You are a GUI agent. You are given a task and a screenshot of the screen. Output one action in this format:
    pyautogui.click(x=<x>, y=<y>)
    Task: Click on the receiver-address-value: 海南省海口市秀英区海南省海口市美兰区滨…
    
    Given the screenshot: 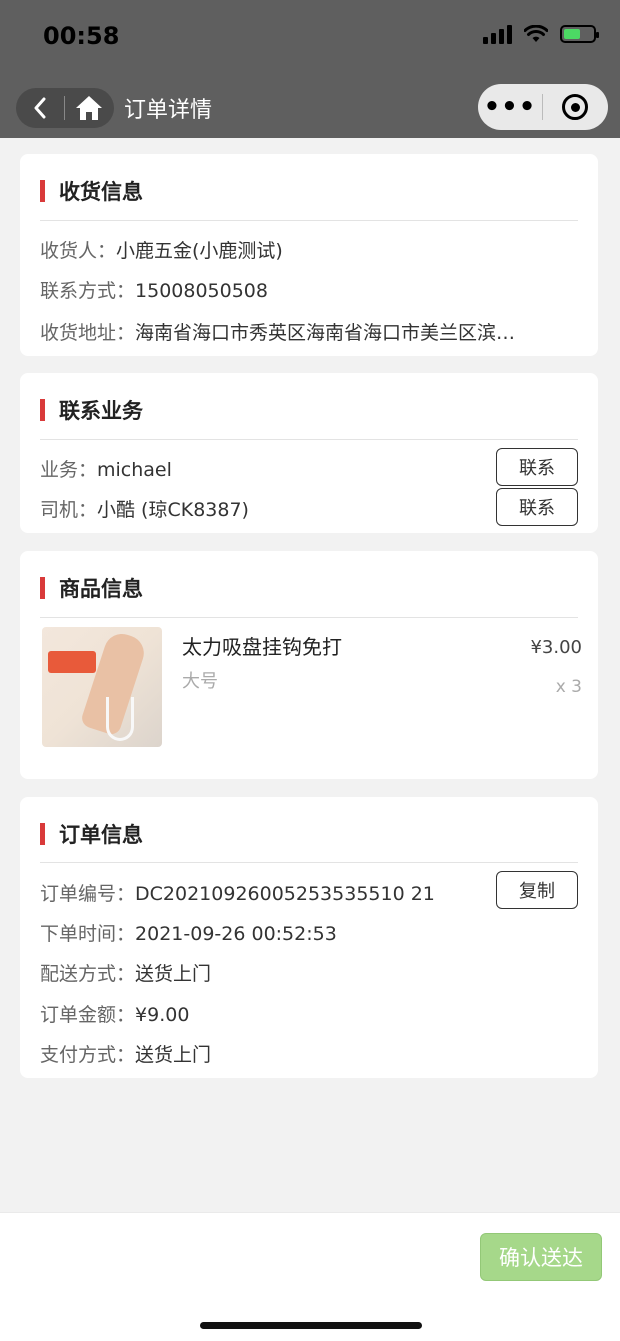 What is the action you would take?
    pyautogui.click(x=325, y=333)
    